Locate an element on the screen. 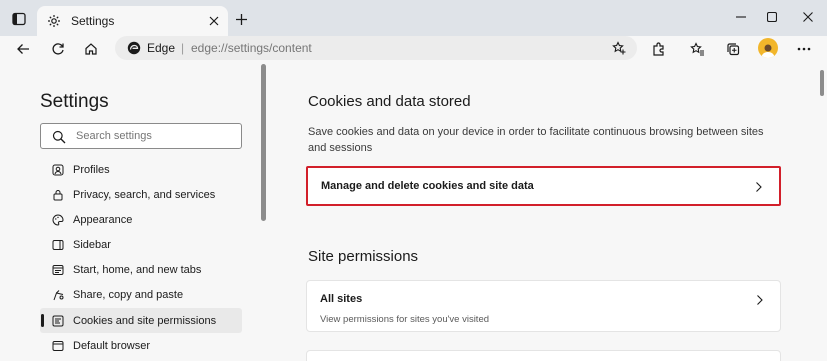 The height and width of the screenshot is (361, 827). palette-icon is located at coordinates (57, 219).